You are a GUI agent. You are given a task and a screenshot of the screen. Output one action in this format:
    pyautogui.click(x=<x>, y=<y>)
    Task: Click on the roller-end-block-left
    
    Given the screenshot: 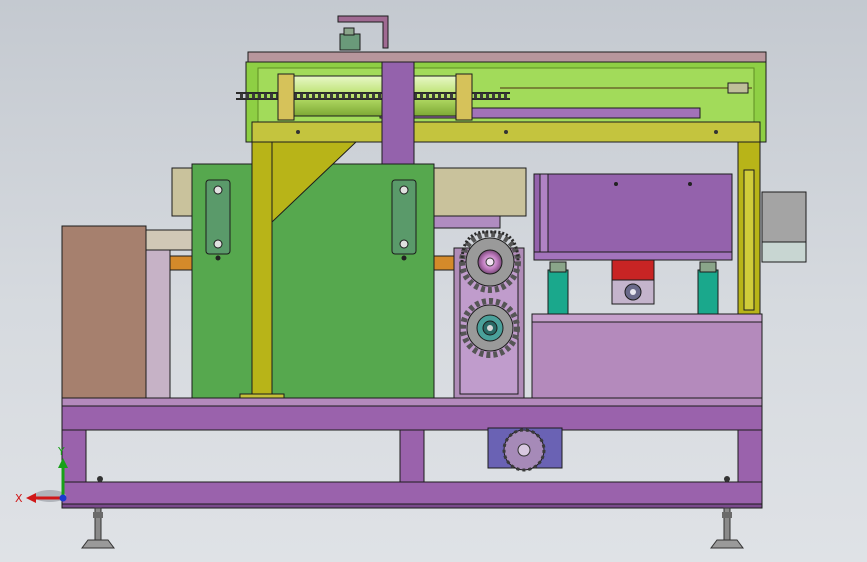 What is the action you would take?
    pyautogui.click(x=286, y=97)
    